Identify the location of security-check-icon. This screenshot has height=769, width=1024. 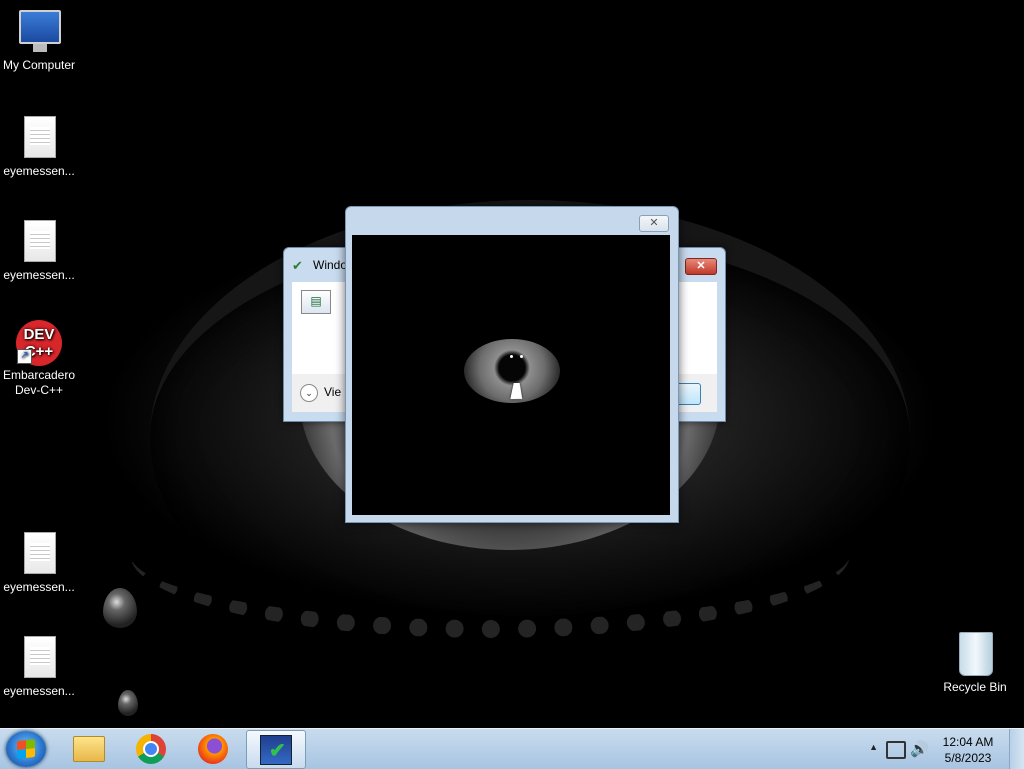
(276, 749).